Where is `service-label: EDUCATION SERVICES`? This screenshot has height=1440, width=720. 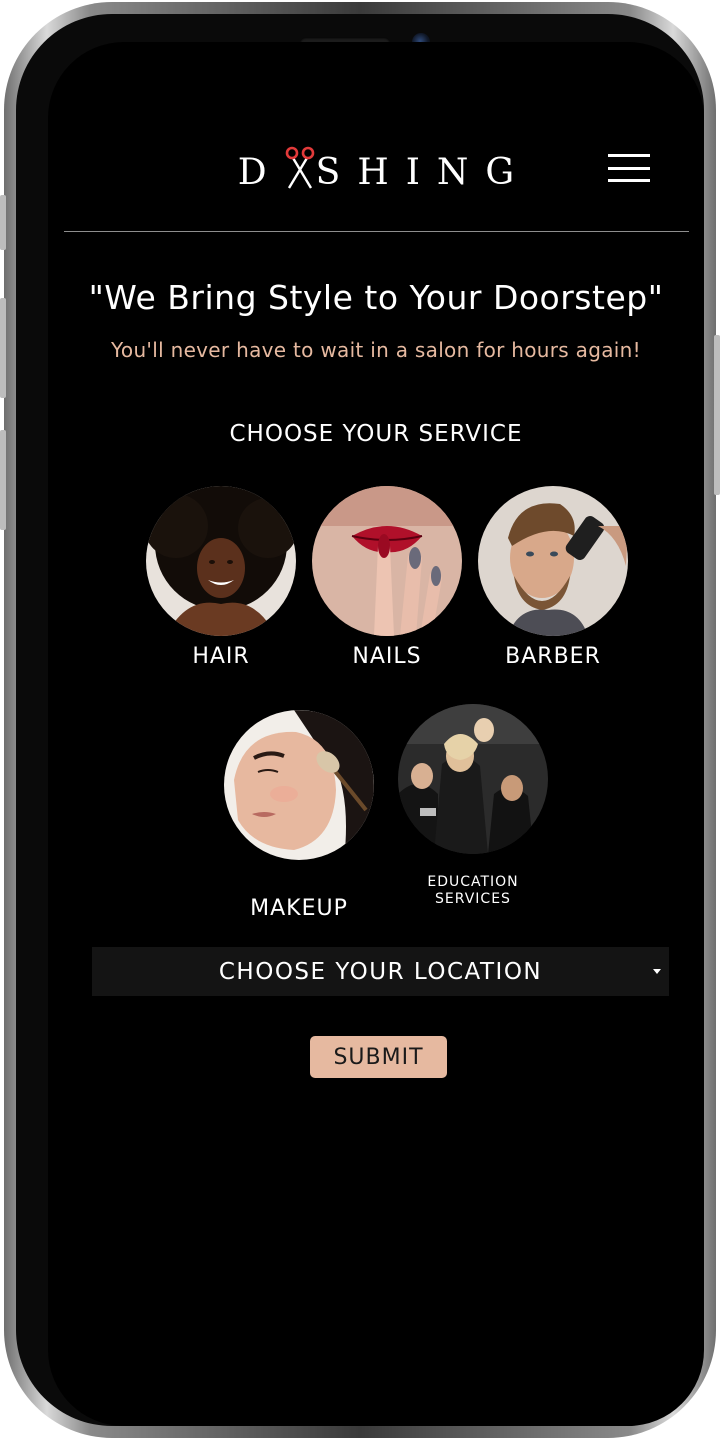
service-label: EDUCATION SERVICES is located at coordinates (473, 891).